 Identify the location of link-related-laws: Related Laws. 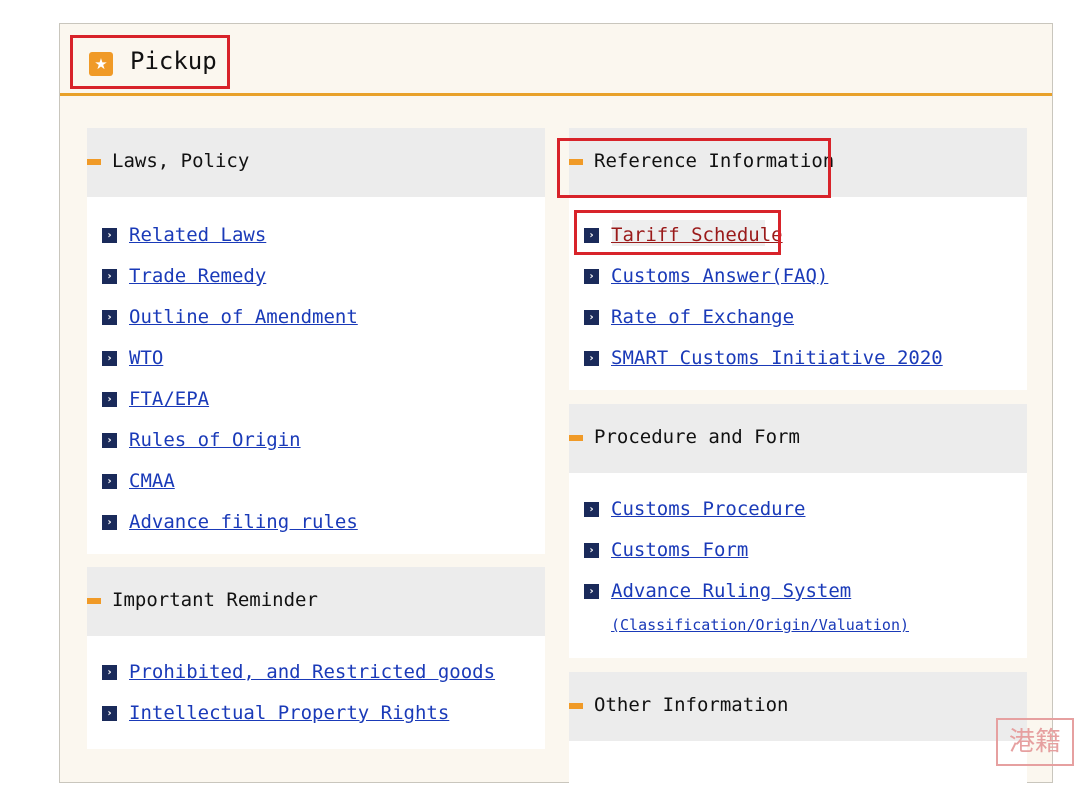
(197, 235).